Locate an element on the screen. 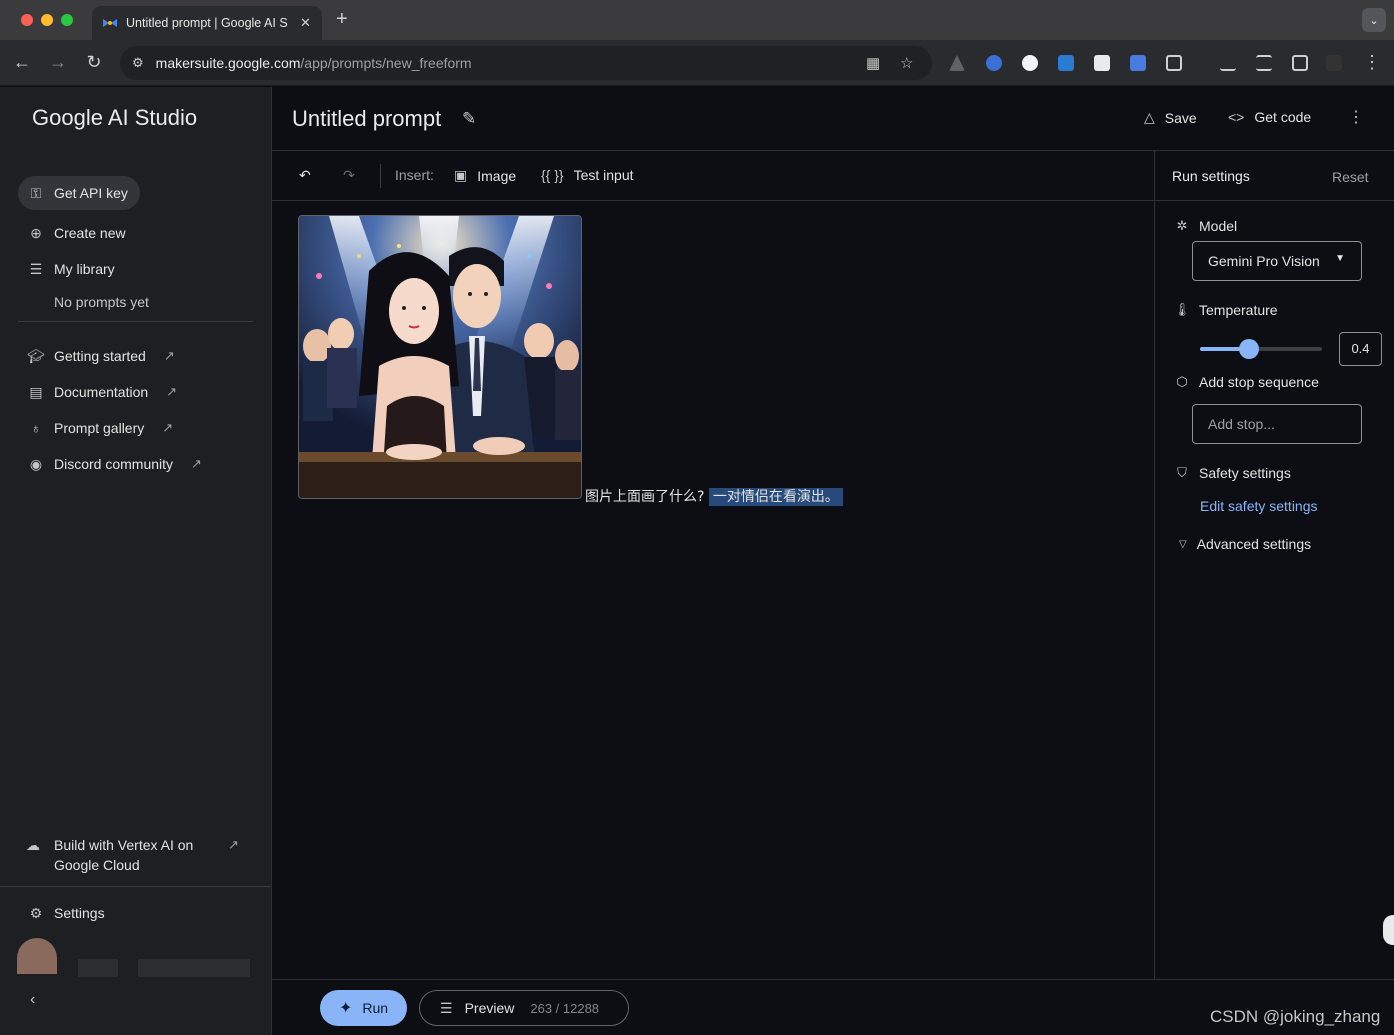  drive-extension-icon is located at coordinates (957, 63).